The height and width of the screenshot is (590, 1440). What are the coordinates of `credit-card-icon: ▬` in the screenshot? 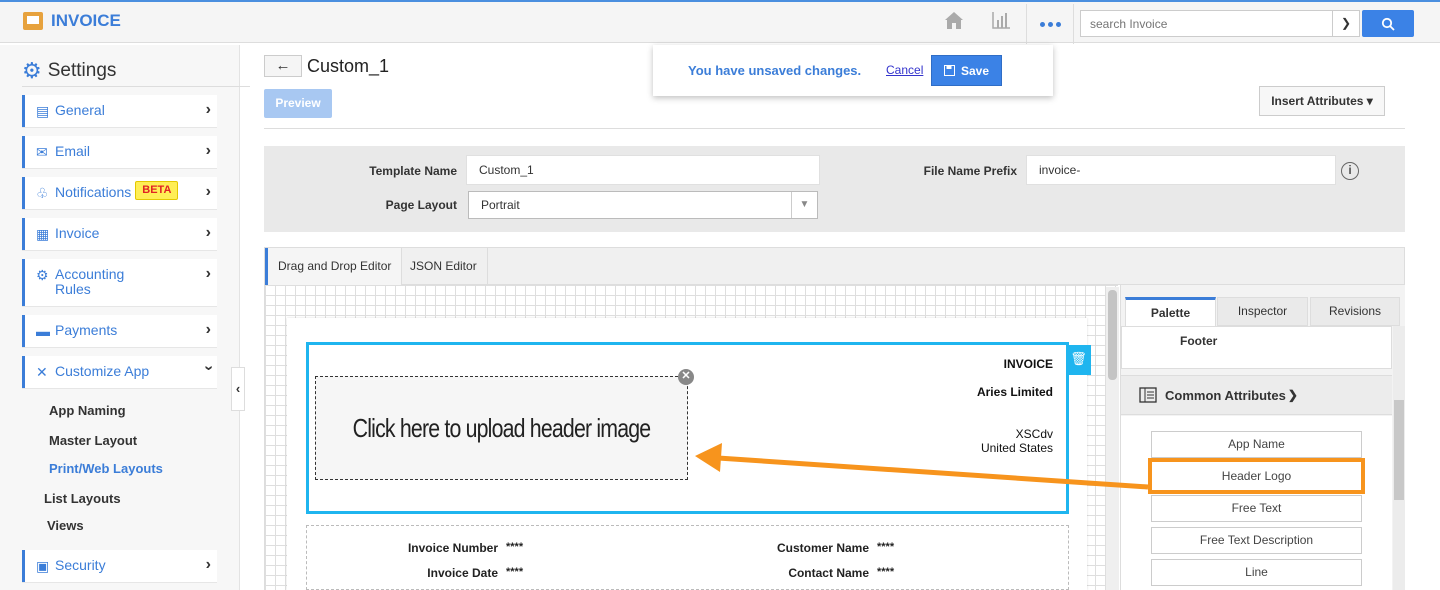 It's located at (43, 331).